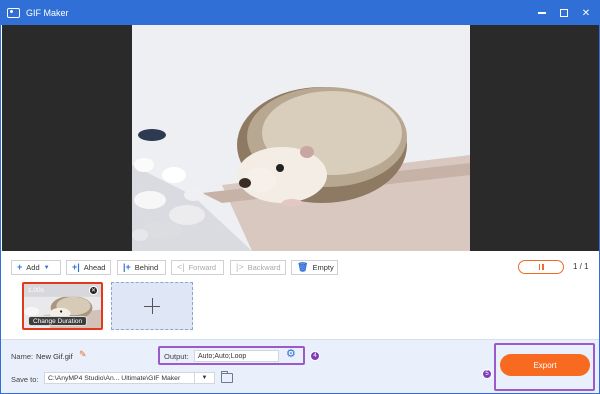 The image size is (600, 394). I want to click on frame-thumbnail: 1.00s ✕ Change Duration, so click(62, 306).